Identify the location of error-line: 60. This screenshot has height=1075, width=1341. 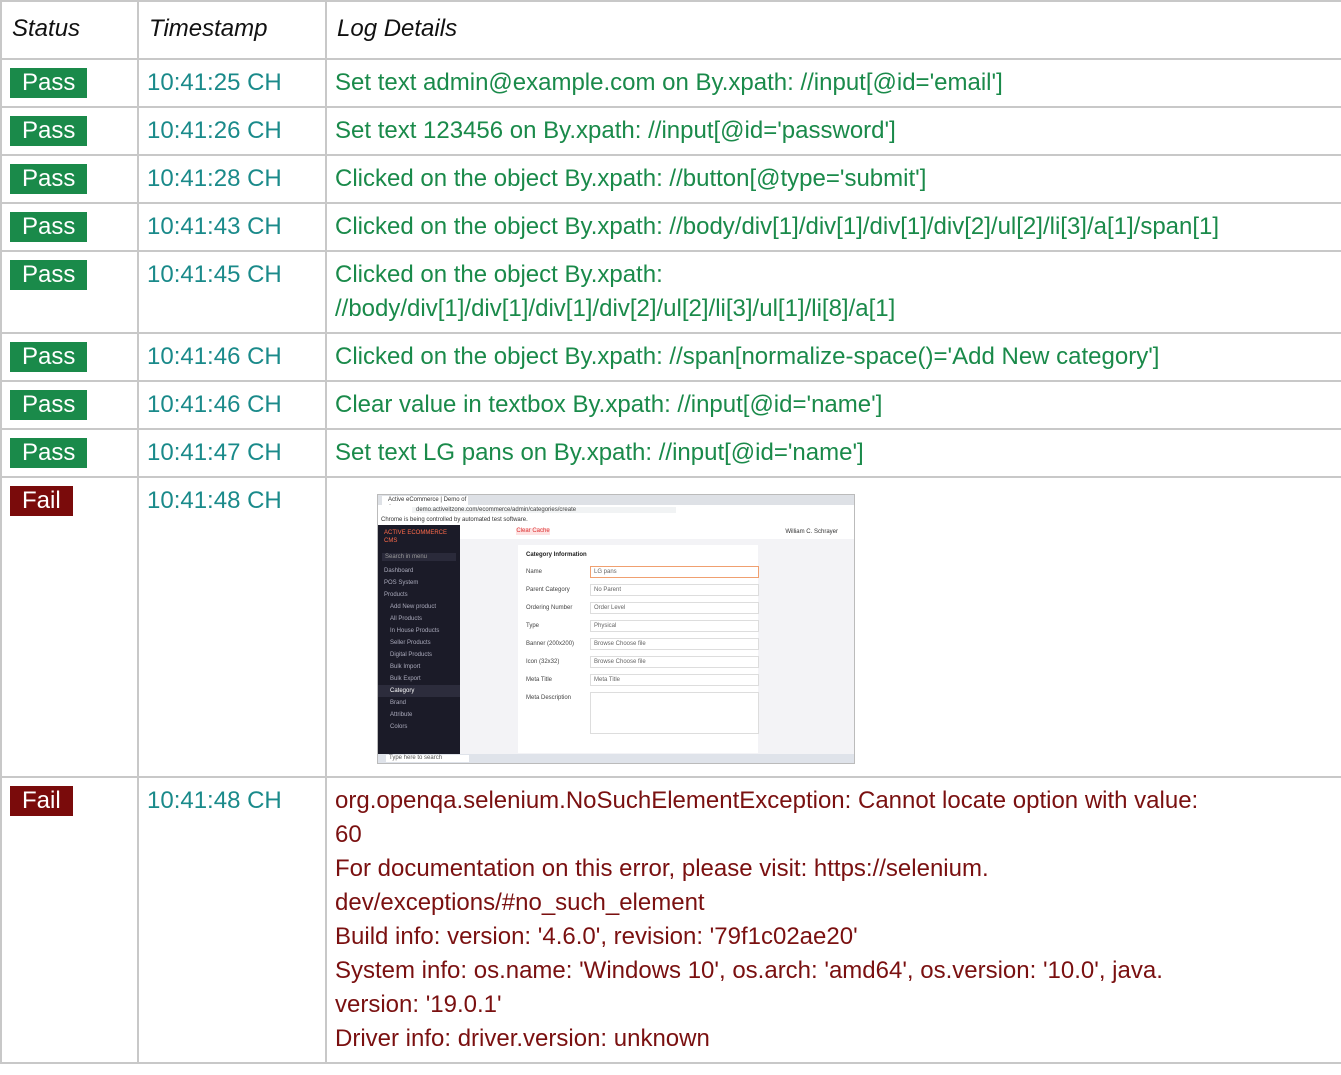
(348, 834).